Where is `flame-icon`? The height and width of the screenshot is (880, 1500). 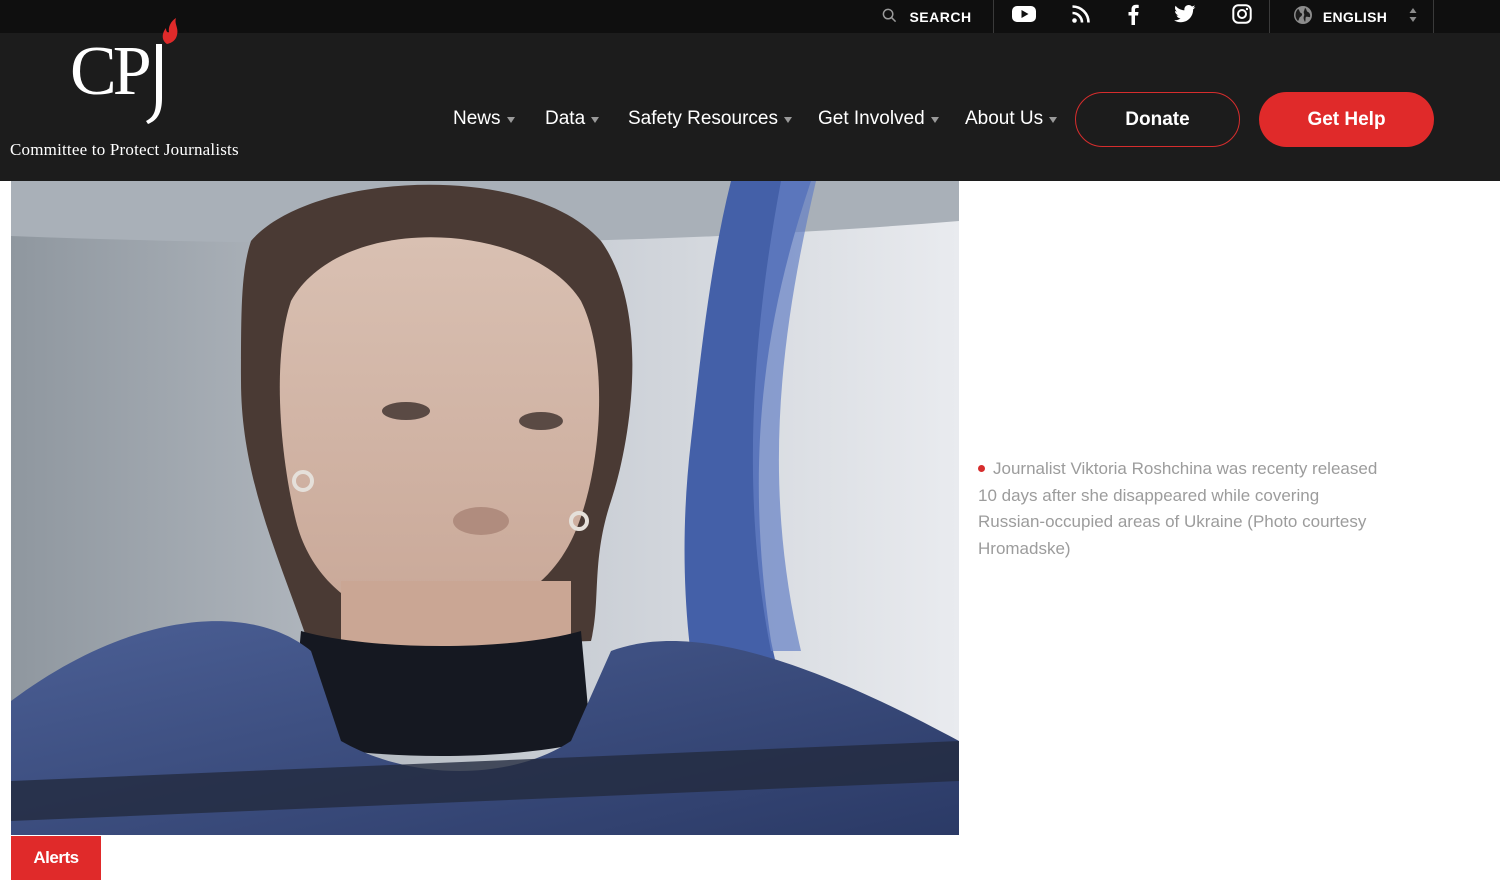 flame-icon is located at coordinates (169, 32).